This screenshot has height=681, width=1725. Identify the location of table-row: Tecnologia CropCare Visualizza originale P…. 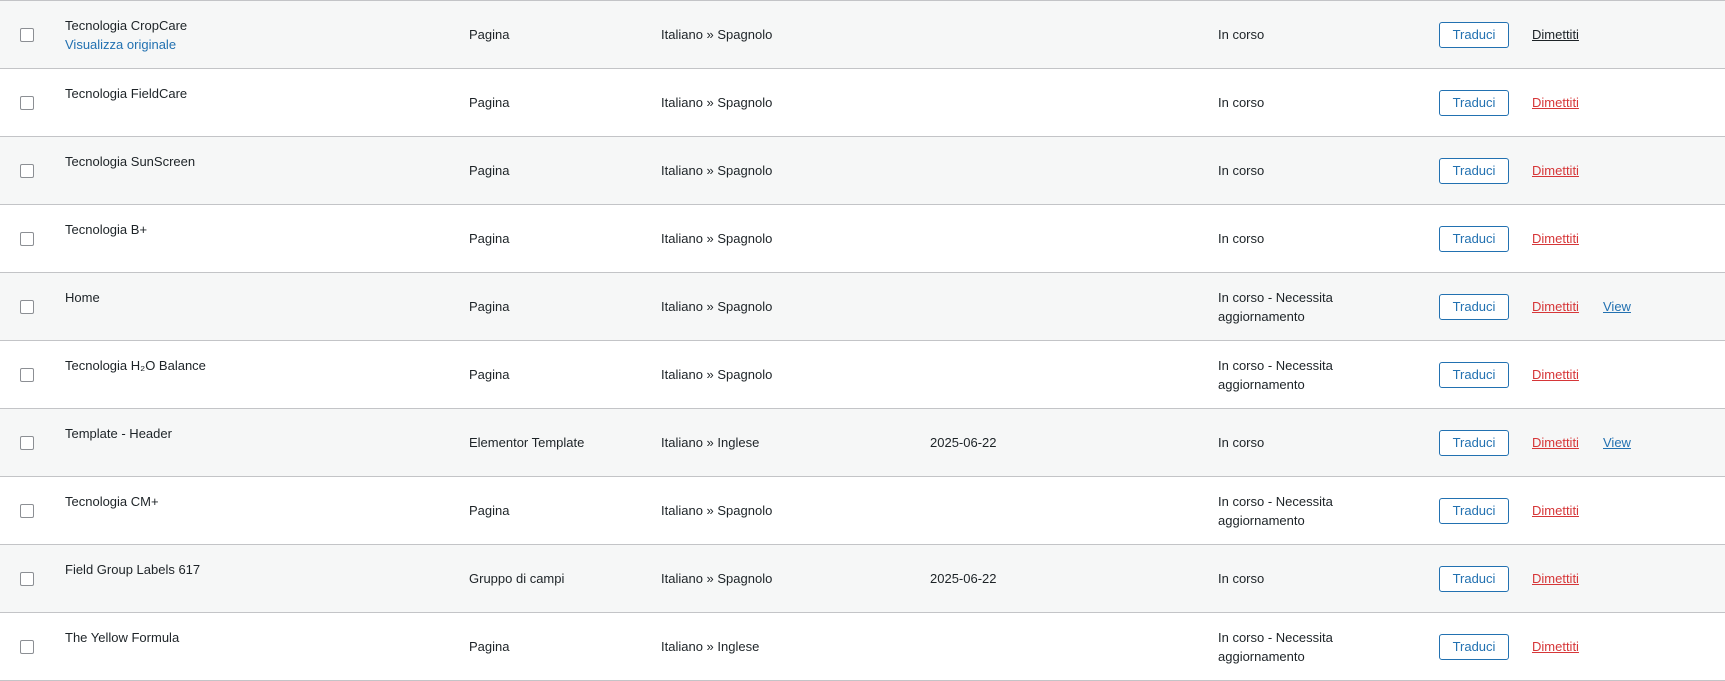
(862, 35).